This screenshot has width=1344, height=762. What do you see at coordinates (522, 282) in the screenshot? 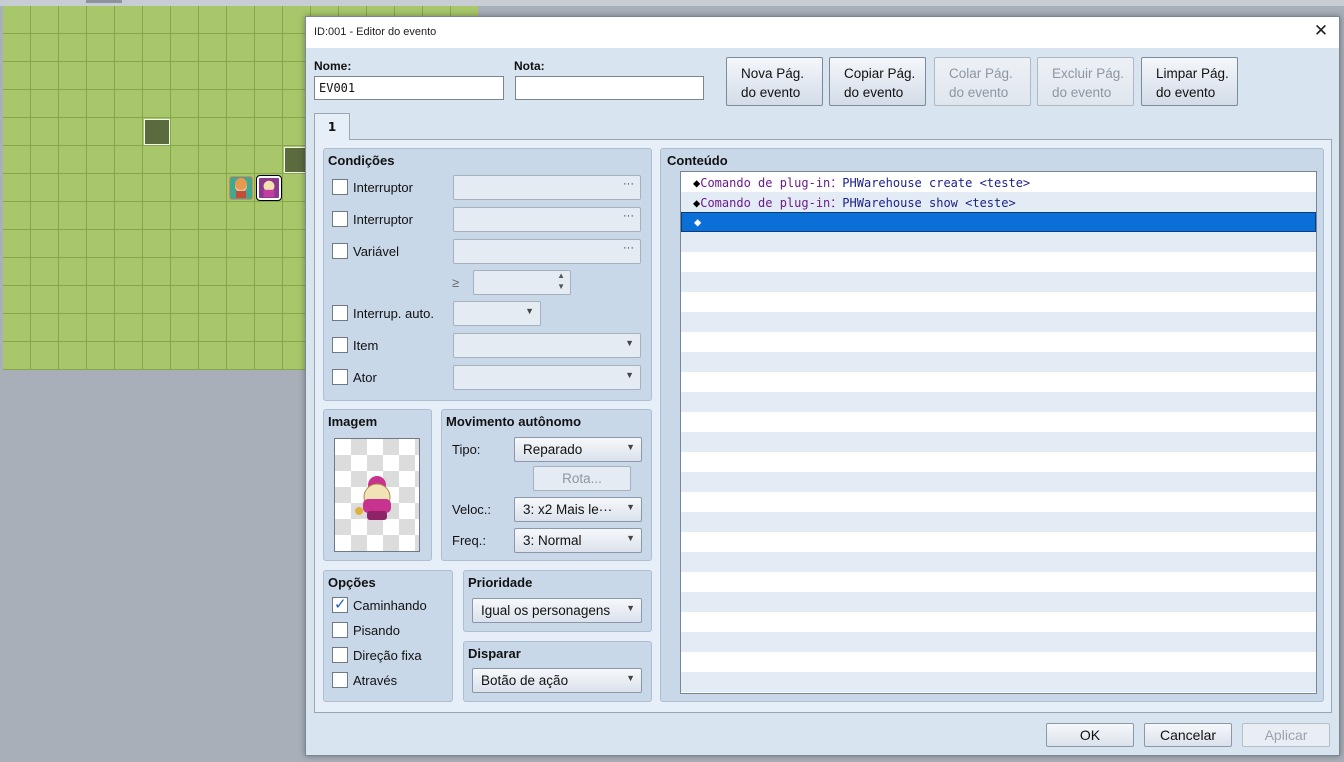
I see `variable-value-spinner: ▲ ▼` at bounding box center [522, 282].